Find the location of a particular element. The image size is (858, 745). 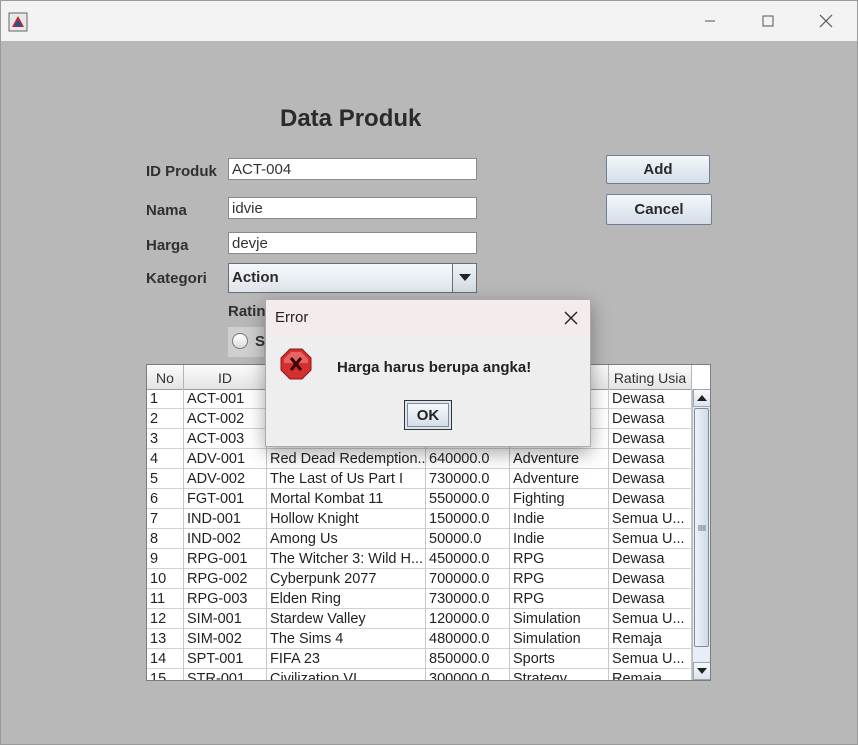

cell-kategori: Fighting is located at coordinates (559, 499).